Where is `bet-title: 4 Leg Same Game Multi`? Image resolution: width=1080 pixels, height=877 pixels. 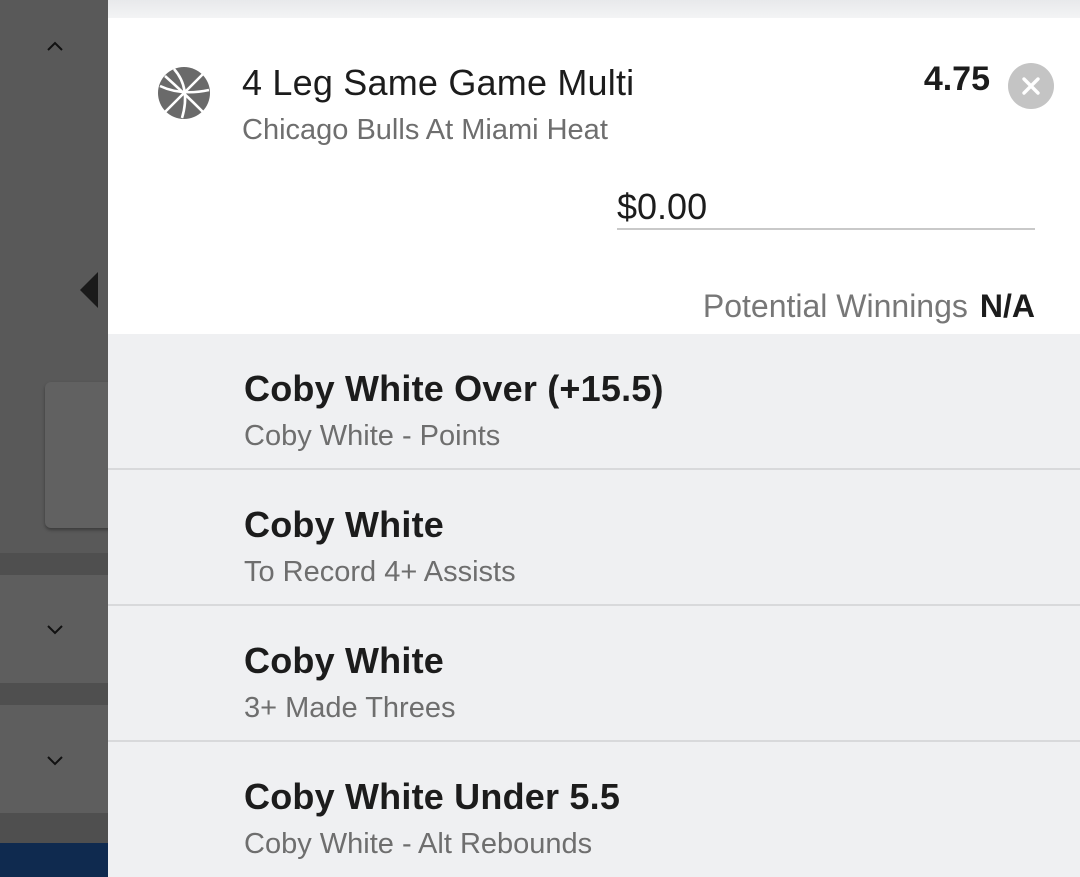 bet-title: 4 Leg Same Game Multi is located at coordinates (438, 82).